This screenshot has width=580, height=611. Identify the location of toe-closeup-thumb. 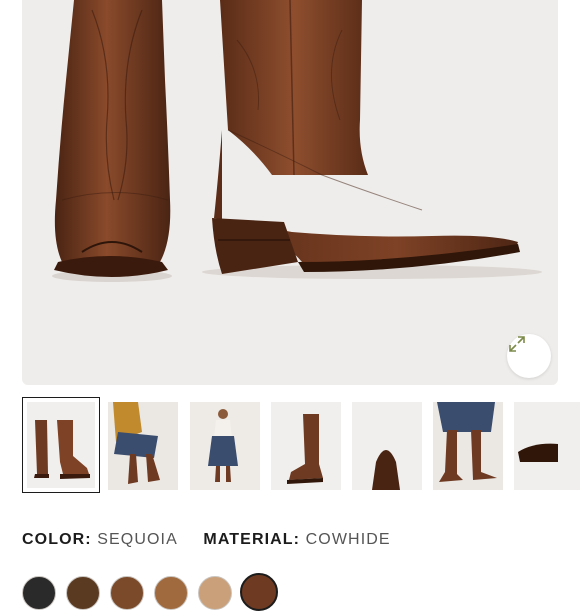
(386, 470).